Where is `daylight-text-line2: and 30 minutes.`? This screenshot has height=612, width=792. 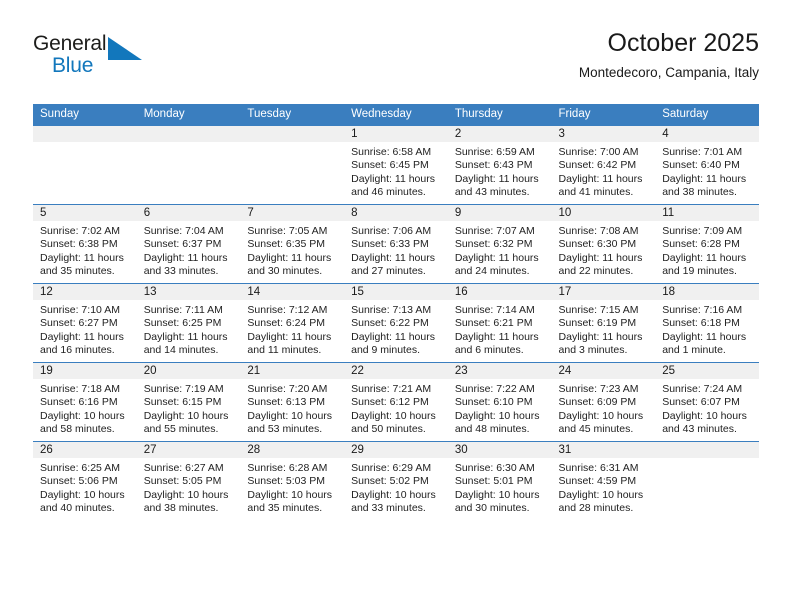 daylight-text-line2: and 30 minutes. is located at coordinates (492, 507).